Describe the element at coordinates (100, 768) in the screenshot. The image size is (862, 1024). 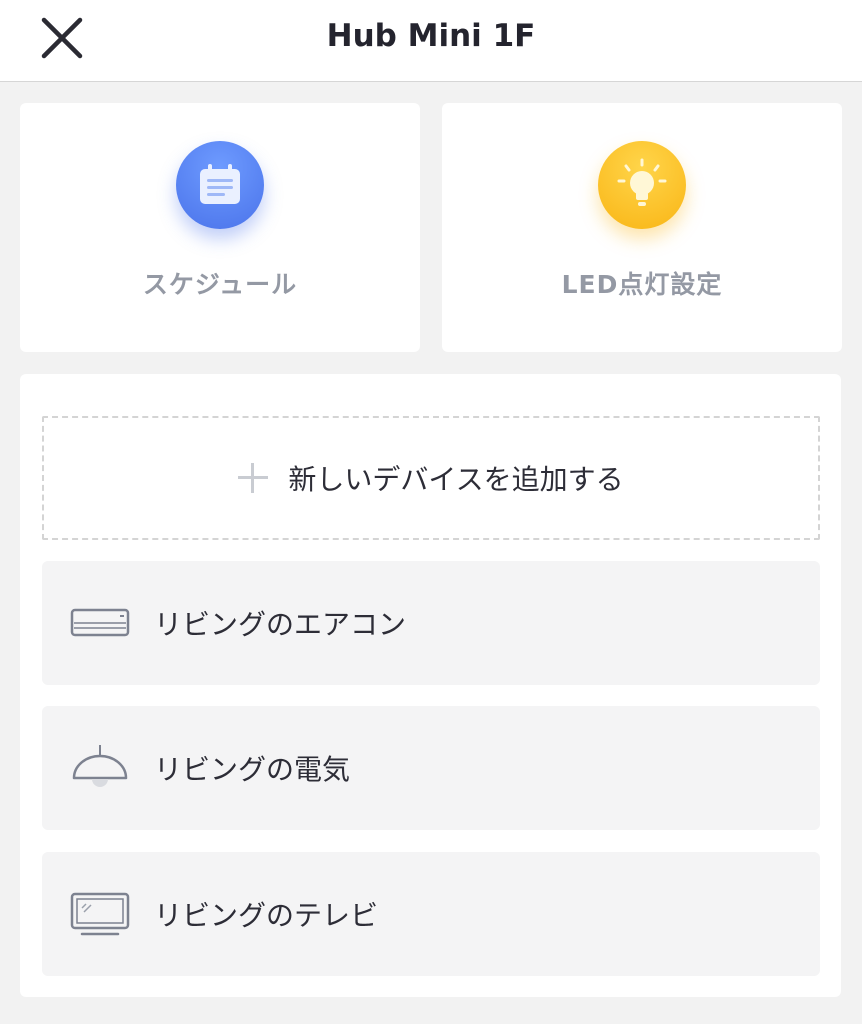
I see `ceiling-light-icon` at that location.